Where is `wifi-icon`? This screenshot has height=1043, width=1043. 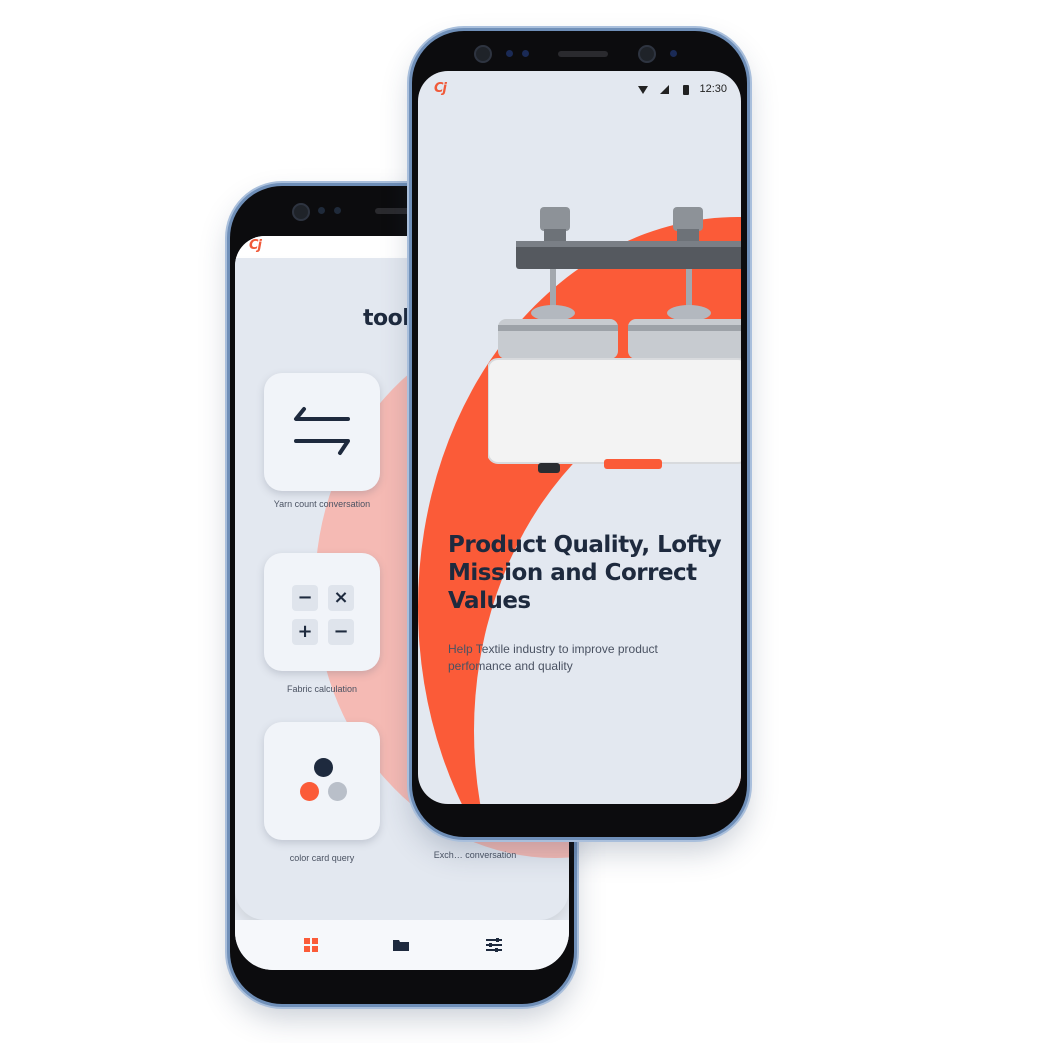
wifi-icon is located at coordinates (643, 90).